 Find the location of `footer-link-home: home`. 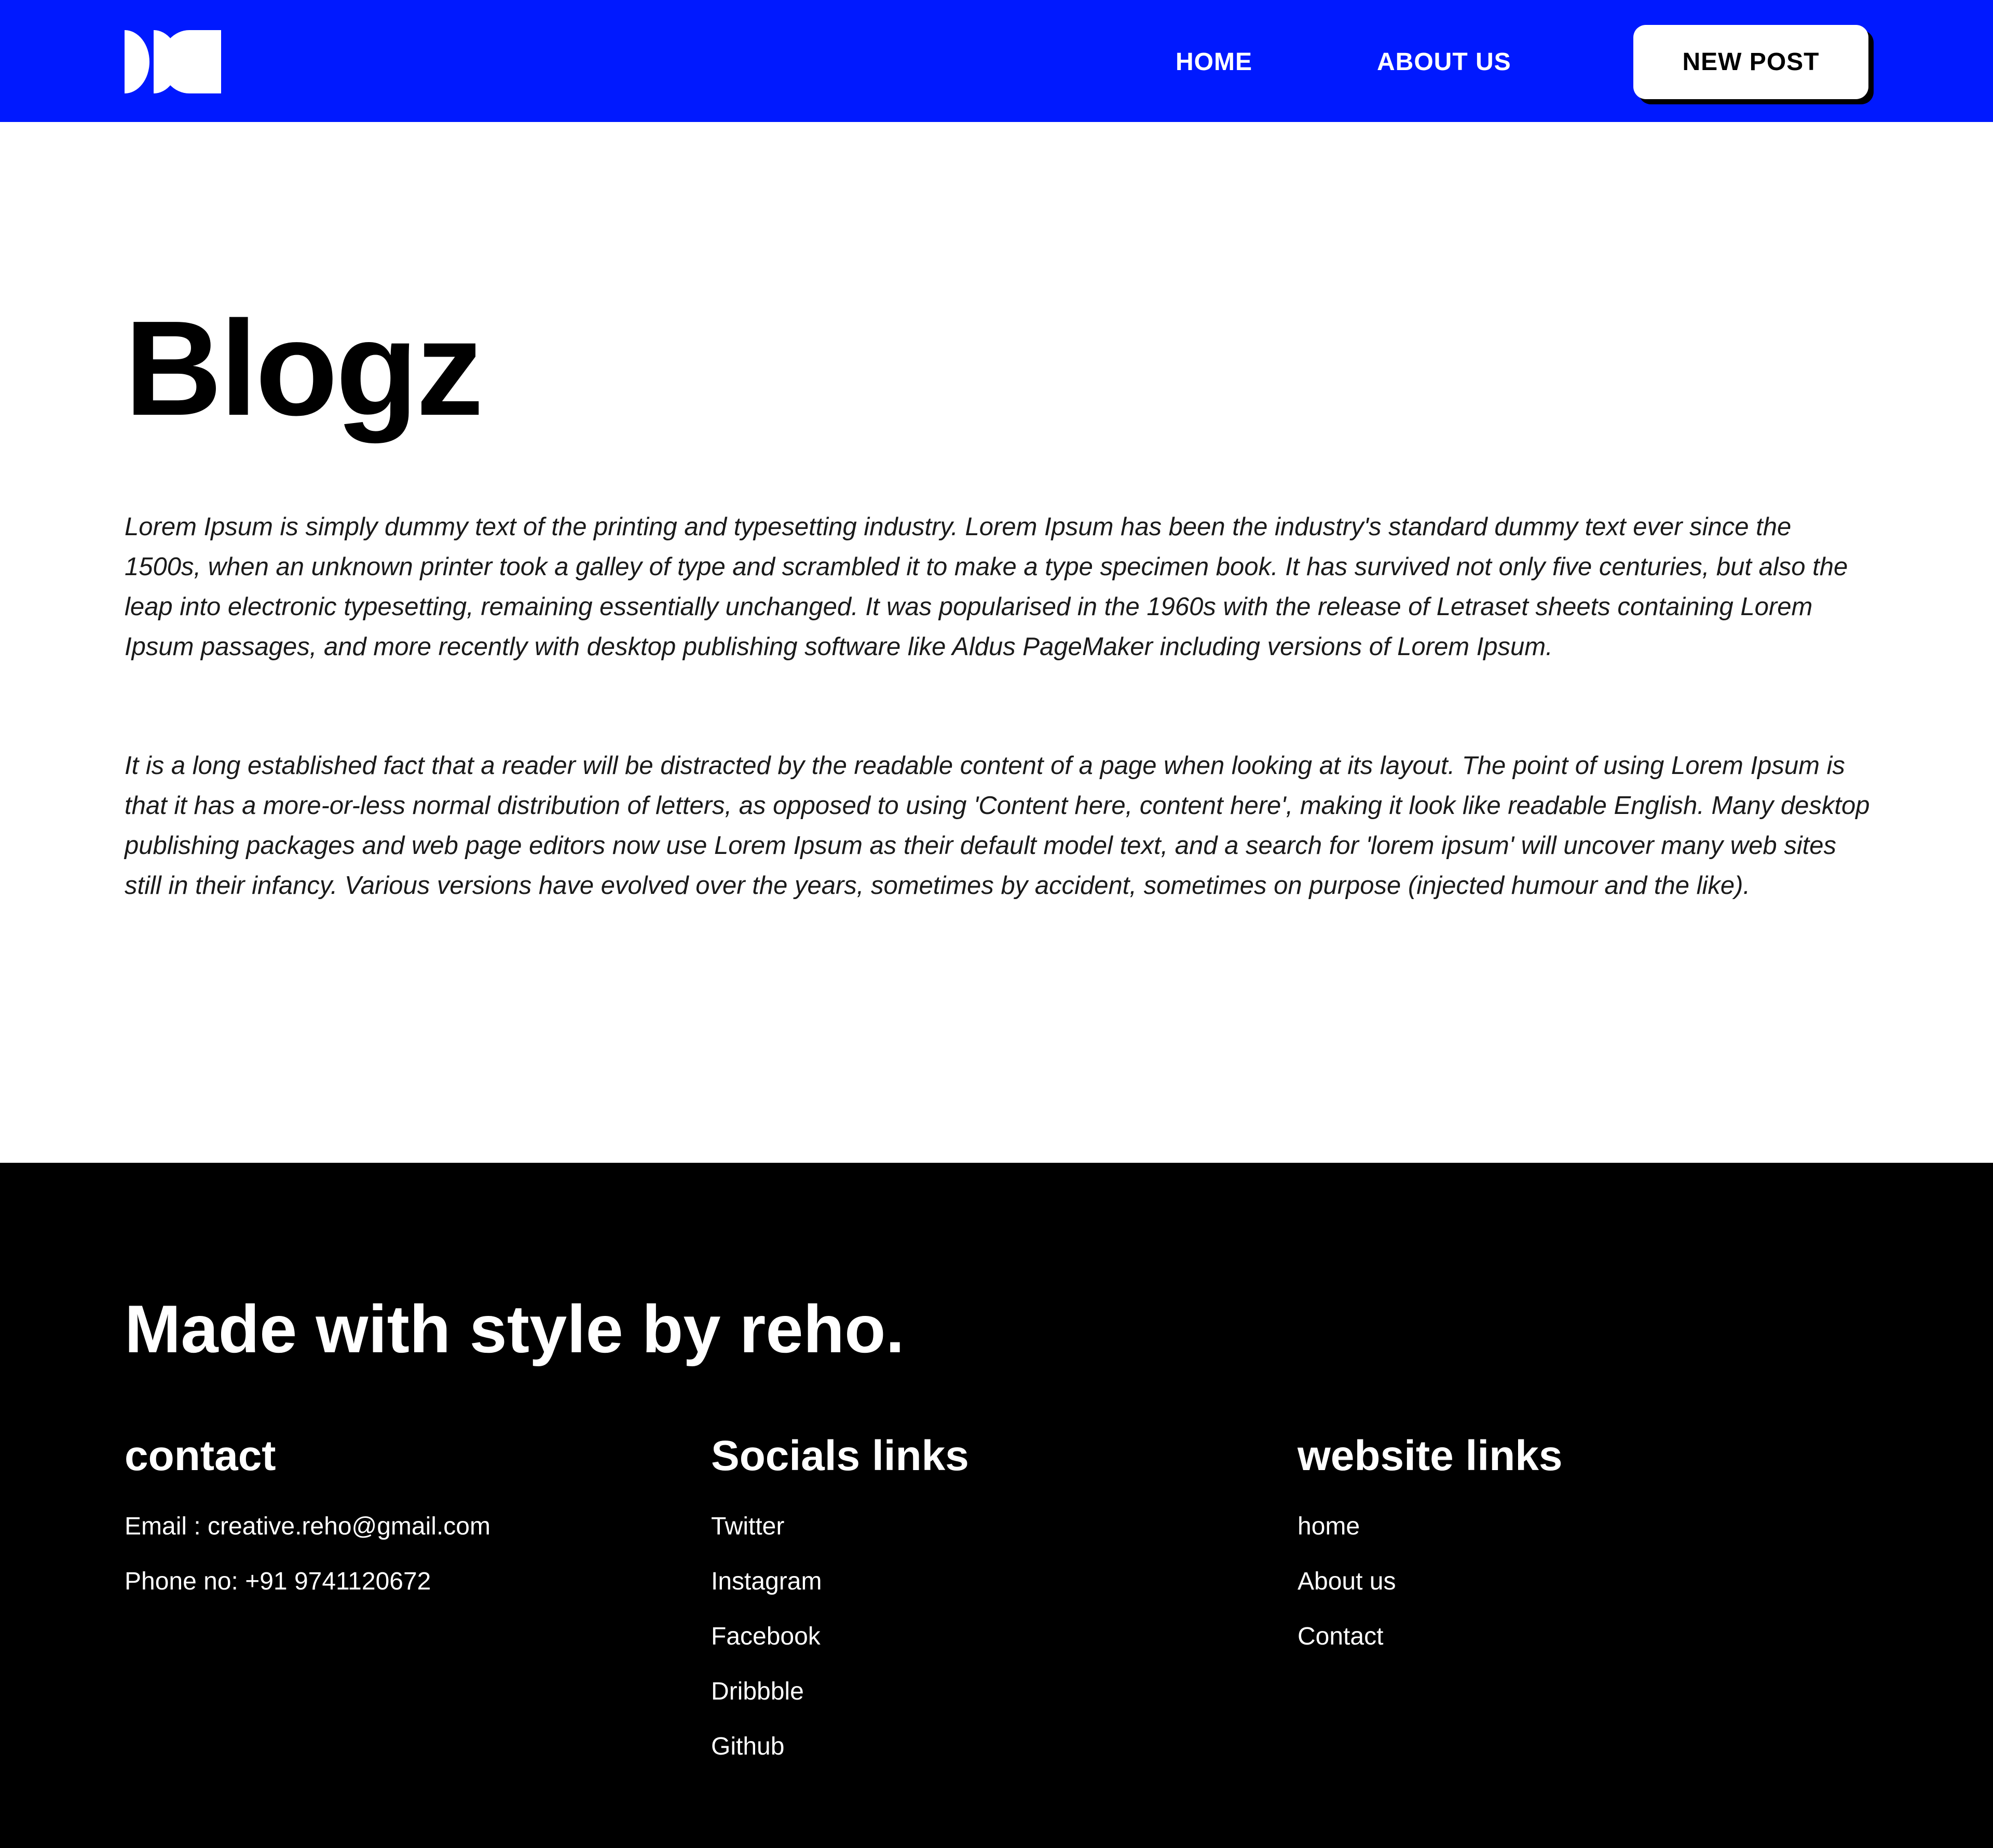

footer-link-home: home is located at coordinates (1329, 1526).